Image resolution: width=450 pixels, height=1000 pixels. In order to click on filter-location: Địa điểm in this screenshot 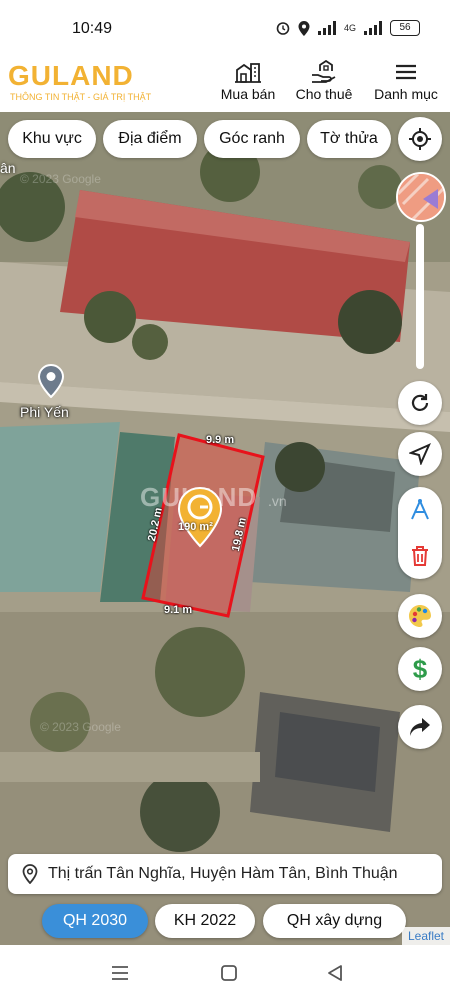, I will do `click(150, 139)`.